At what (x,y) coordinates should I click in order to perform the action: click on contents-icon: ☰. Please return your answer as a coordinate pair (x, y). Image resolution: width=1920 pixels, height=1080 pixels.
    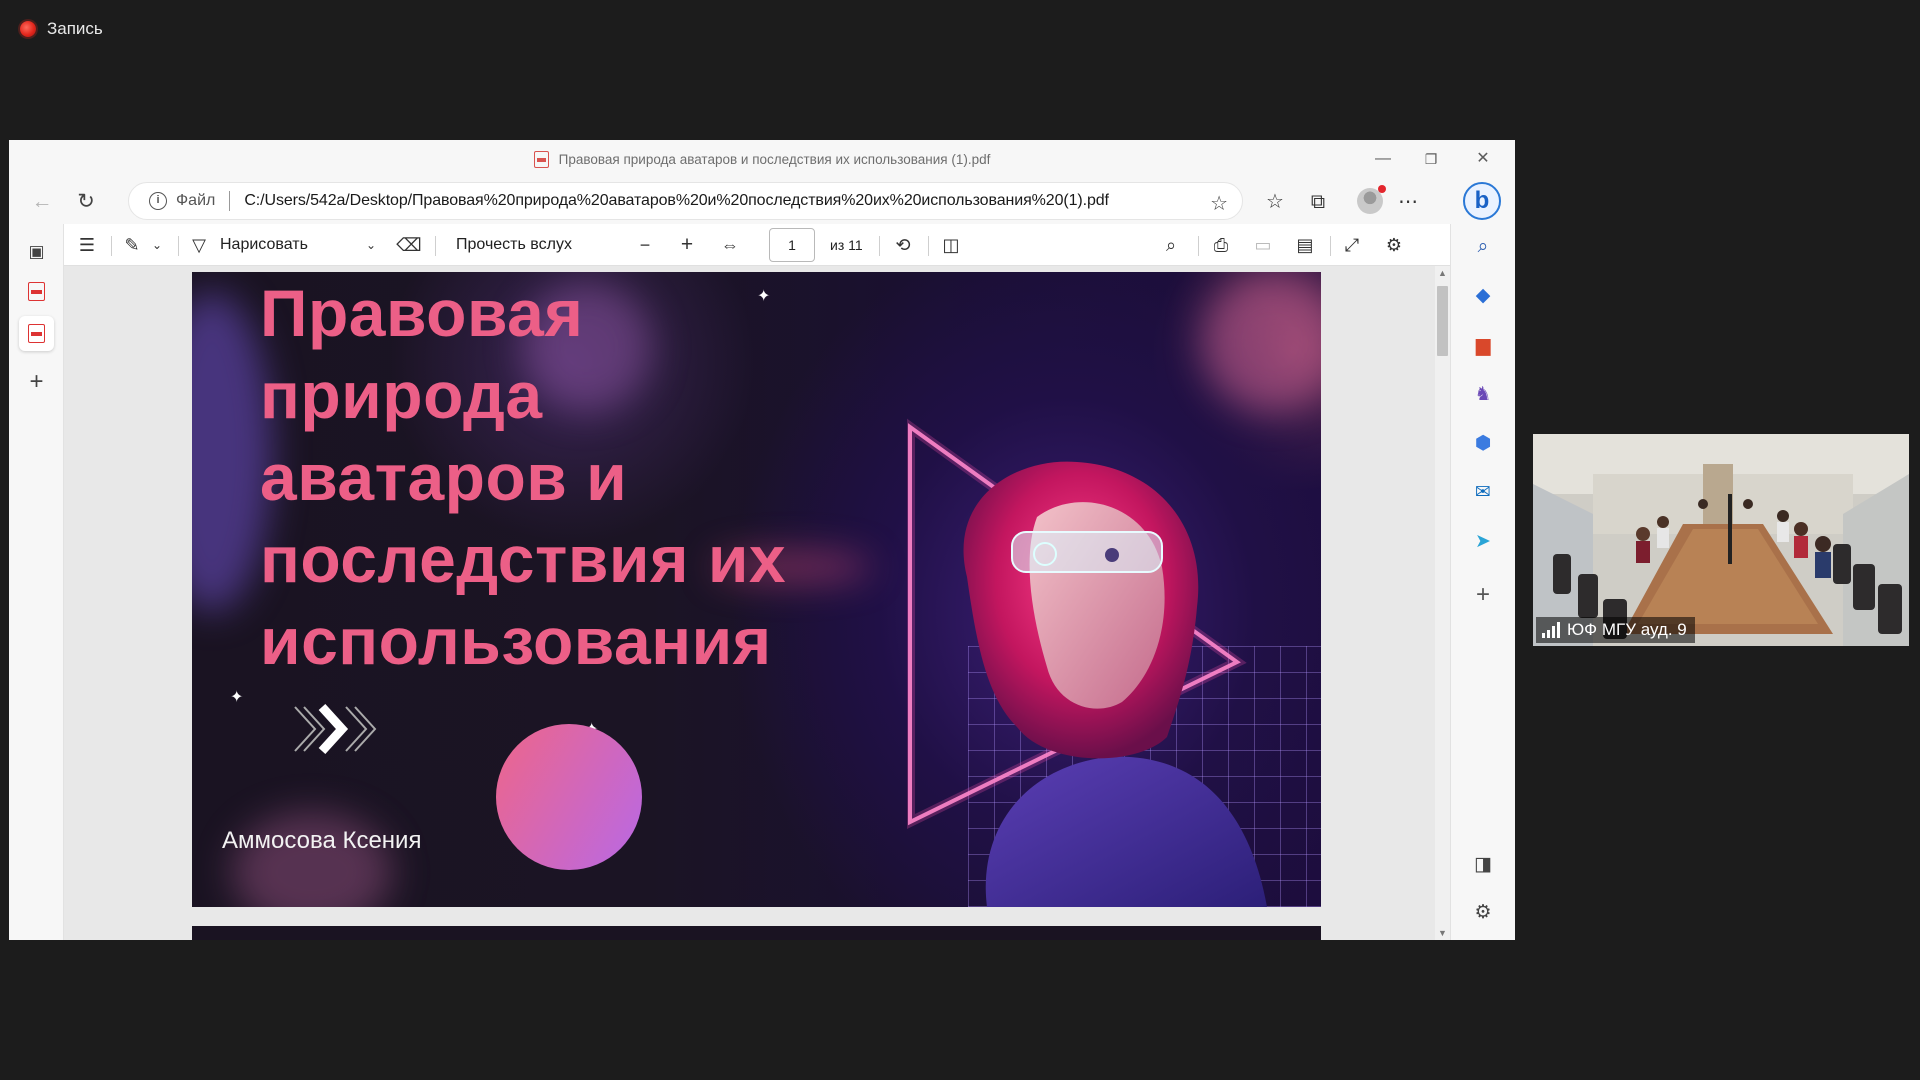
    Looking at the image, I should click on (87, 245).